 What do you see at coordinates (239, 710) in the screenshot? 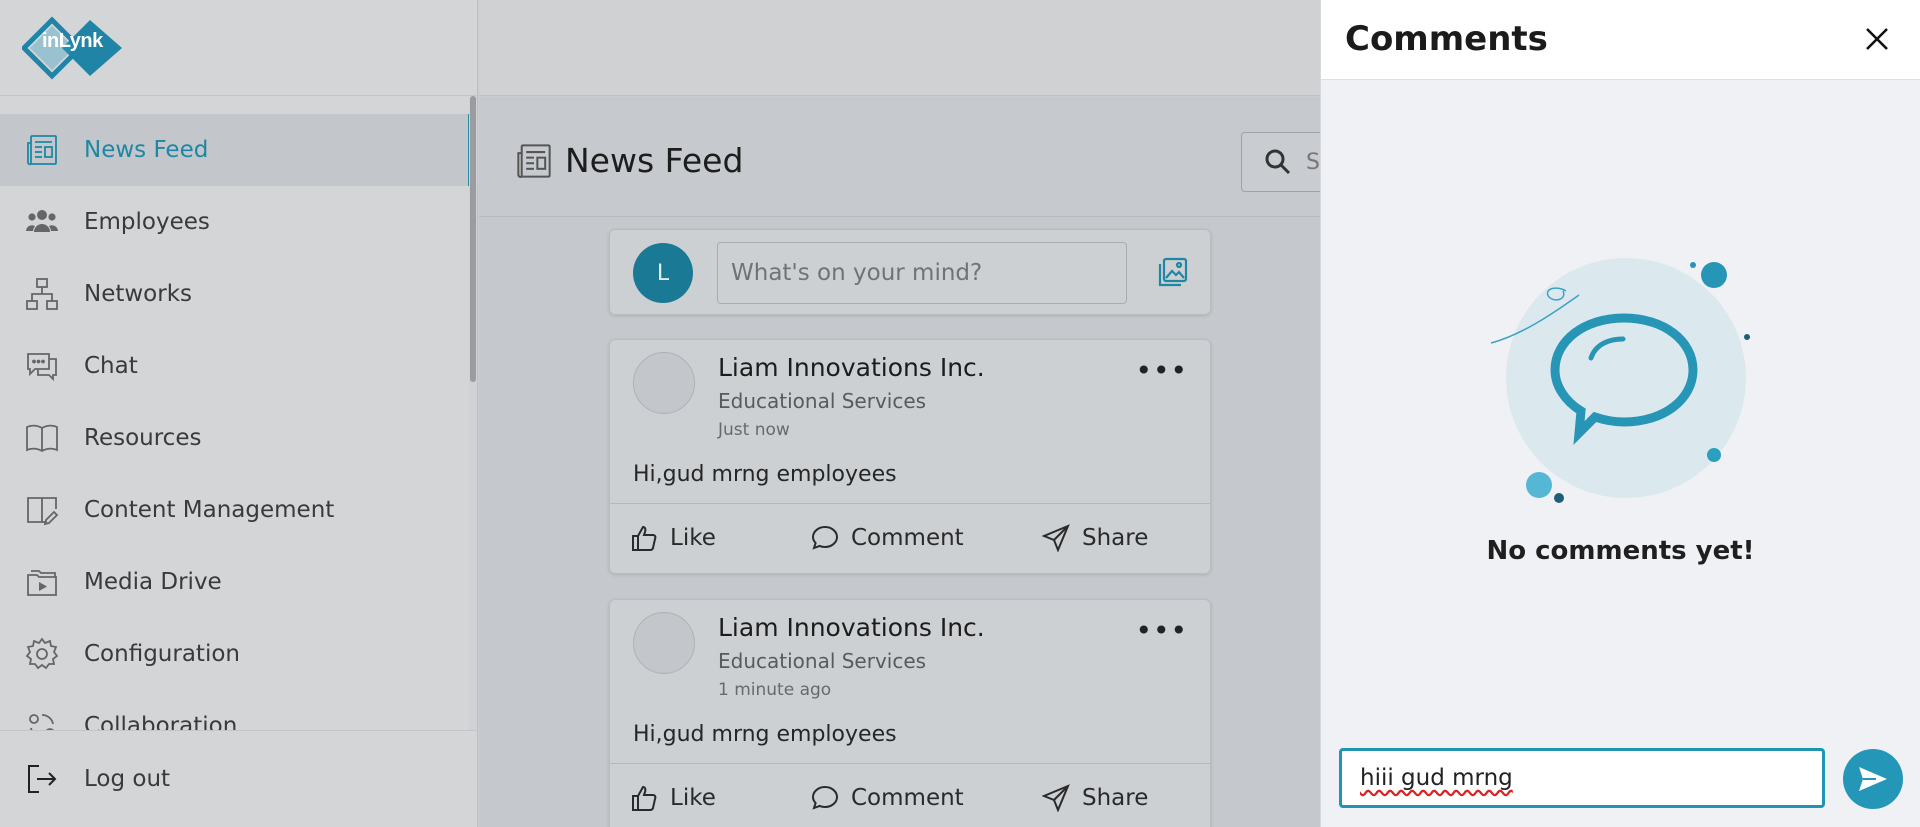
I see `sidebar-item-collaboration: Collaboration` at bounding box center [239, 710].